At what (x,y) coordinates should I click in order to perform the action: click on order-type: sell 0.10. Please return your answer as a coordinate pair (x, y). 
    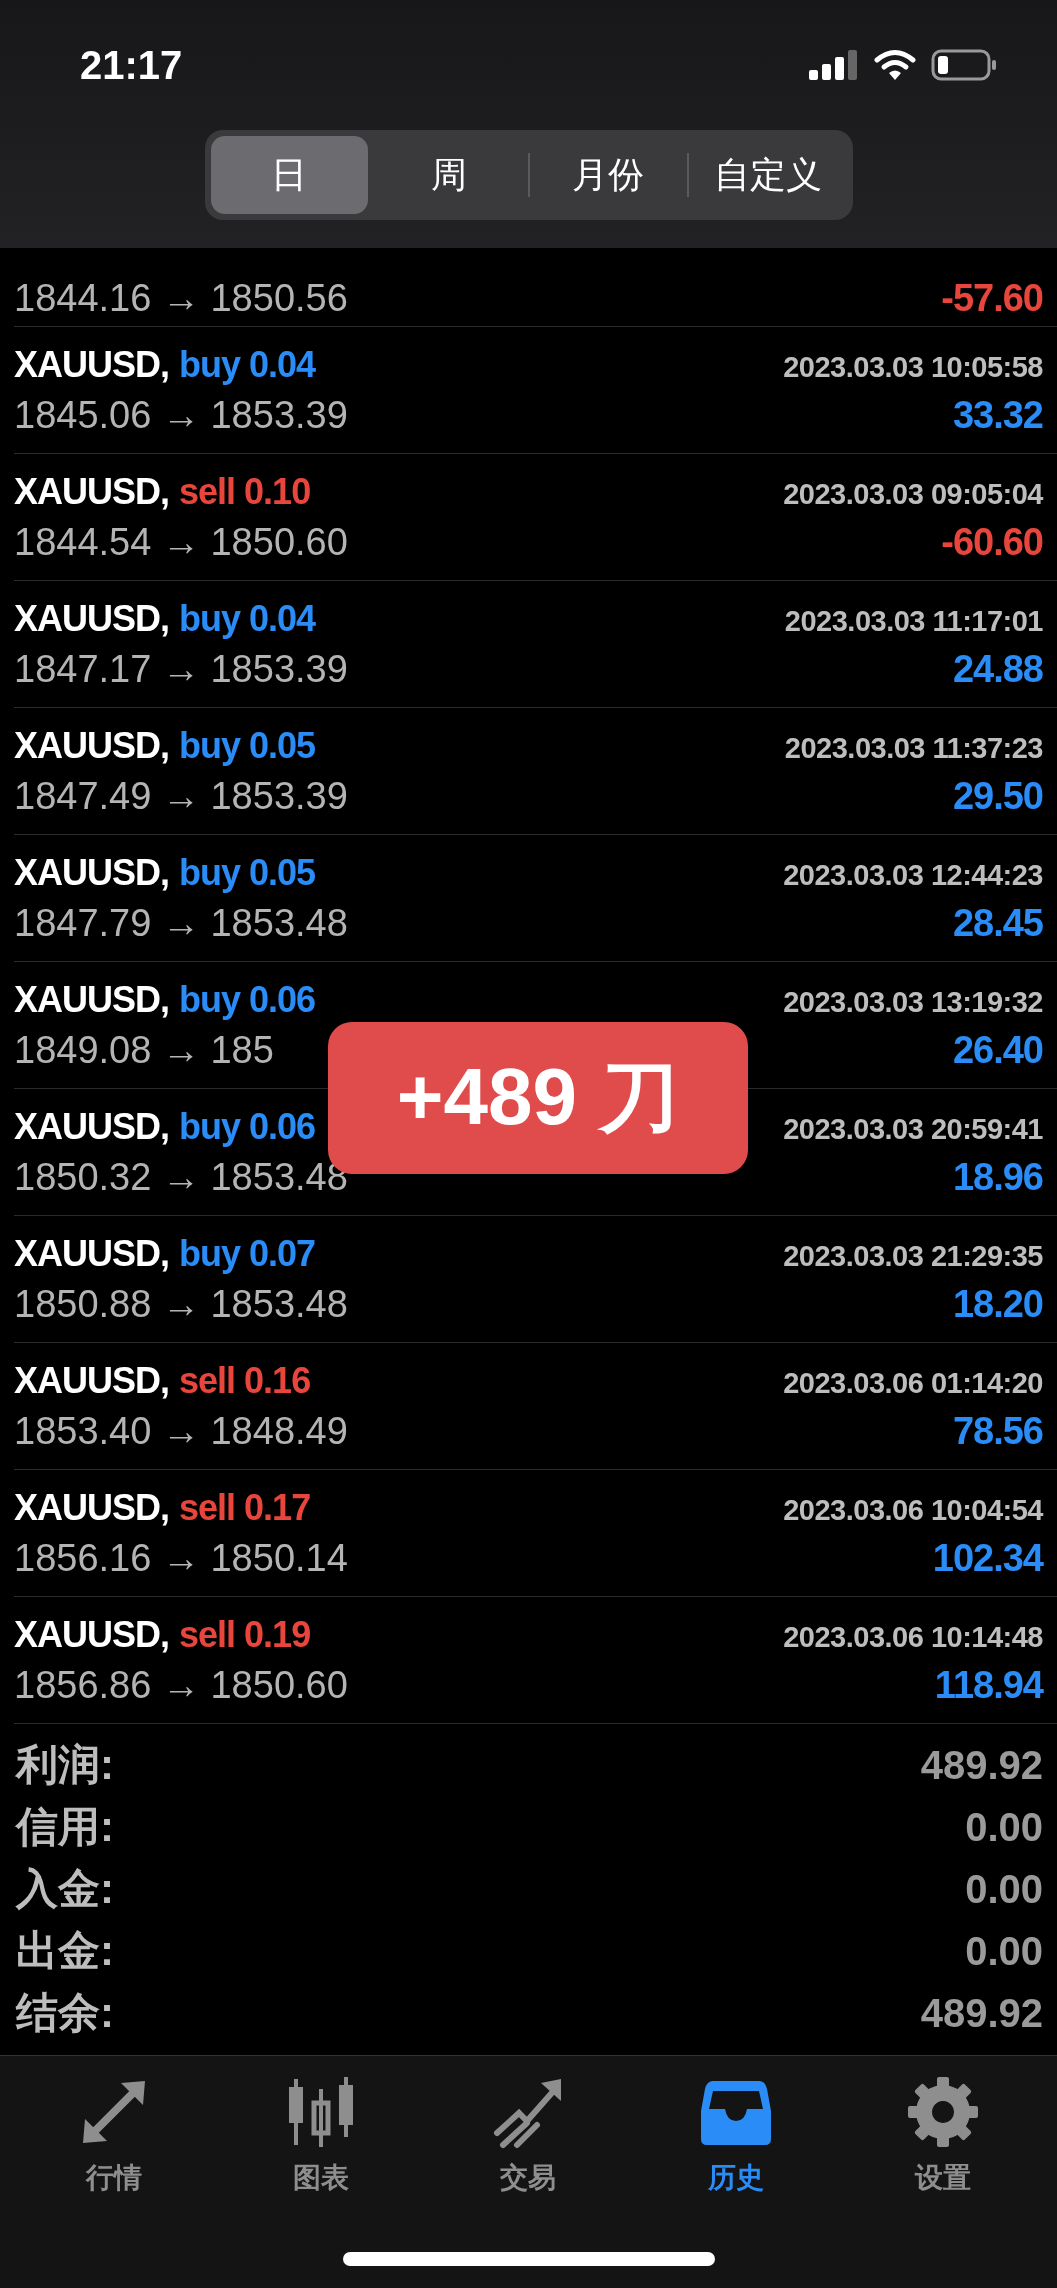
    Looking at the image, I should click on (245, 491).